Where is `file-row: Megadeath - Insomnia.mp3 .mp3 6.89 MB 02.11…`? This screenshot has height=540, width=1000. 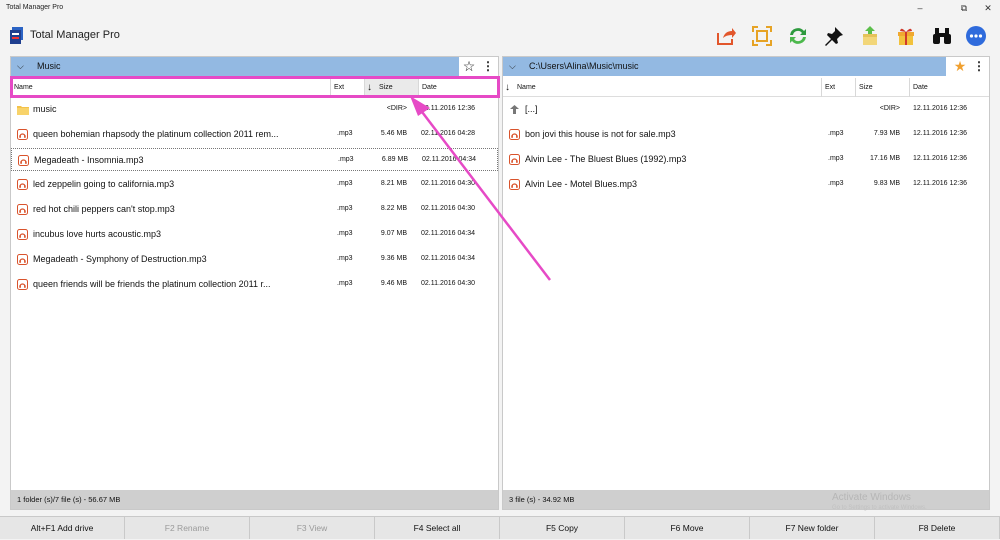 file-row: Megadeath - Insomnia.mp3 .mp3 6.89 MB 02.11… is located at coordinates (254, 159).